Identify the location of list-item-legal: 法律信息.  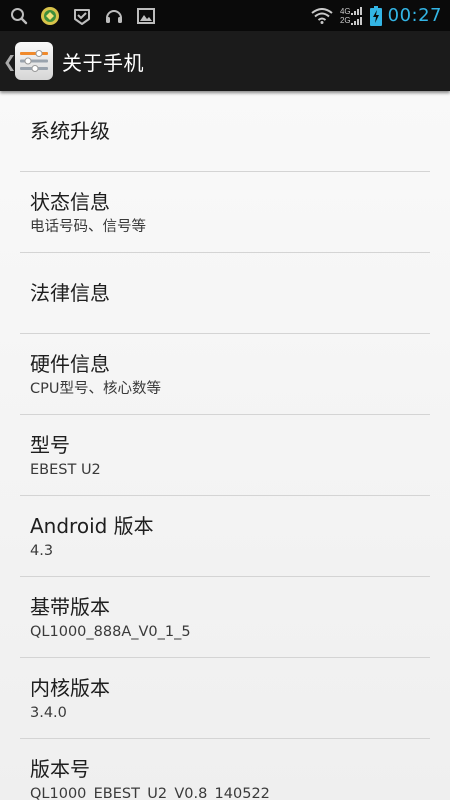
(225, 293).